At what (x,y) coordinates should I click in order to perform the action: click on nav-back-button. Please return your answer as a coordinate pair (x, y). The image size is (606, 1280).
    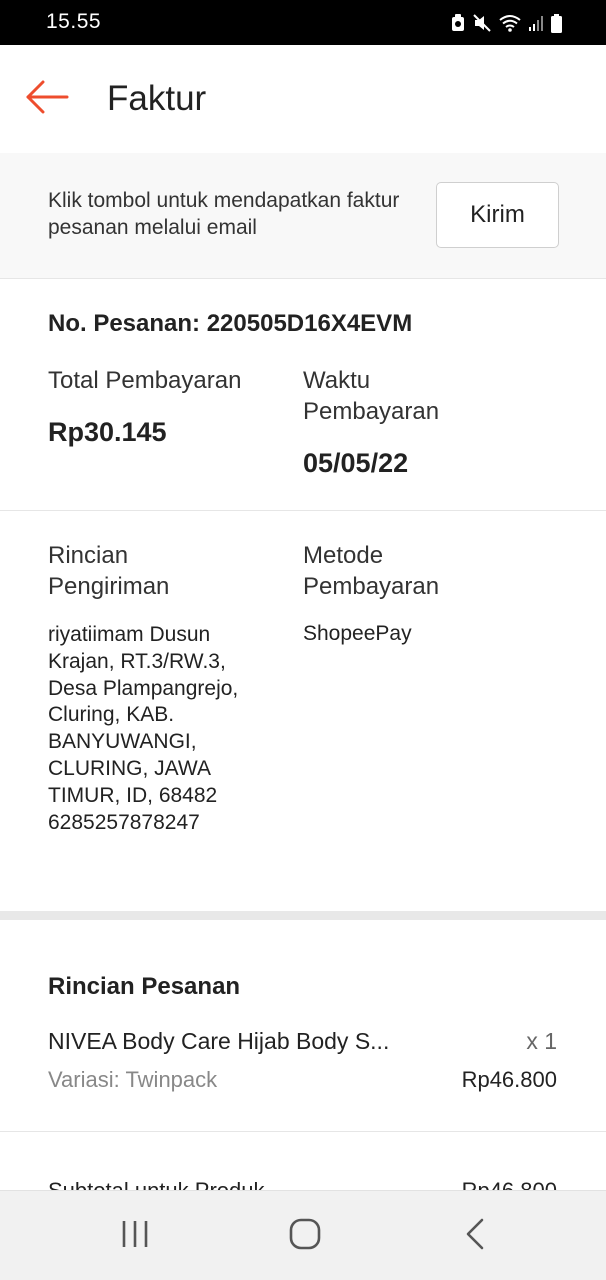
    Looking at the image, I should click on (475, 1236).